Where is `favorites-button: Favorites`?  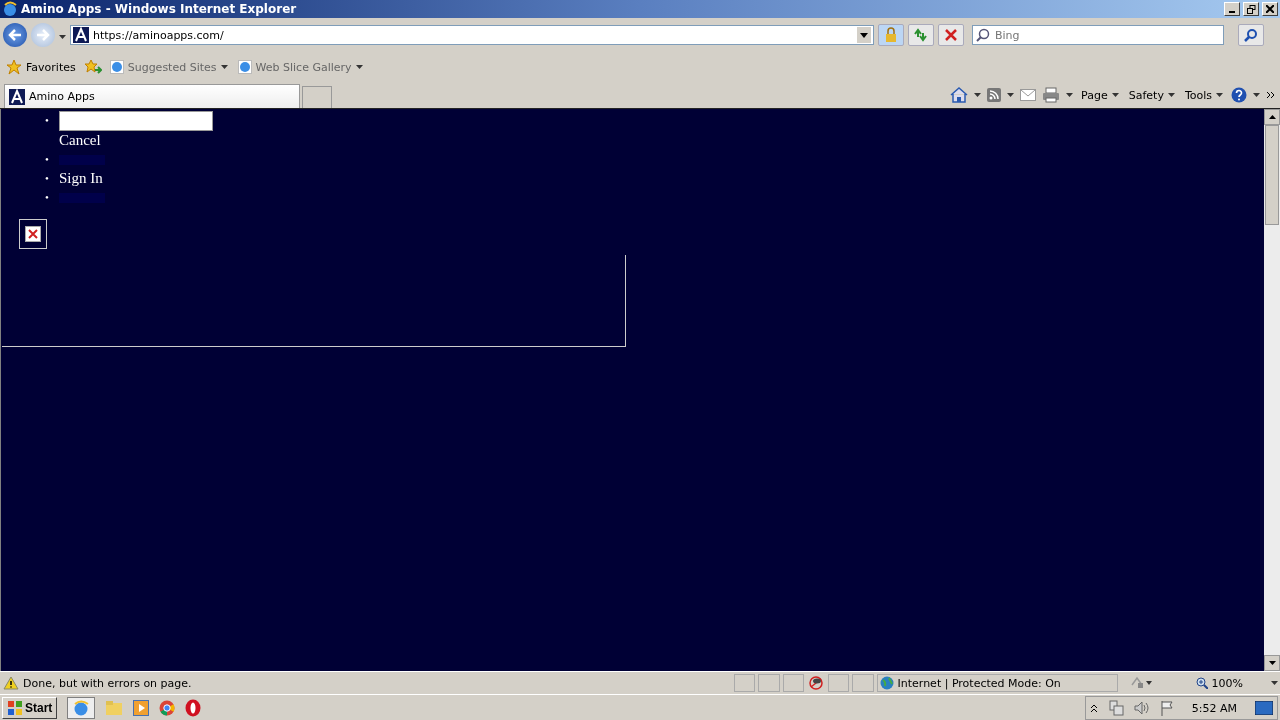 favorites-button: Favorites is located at coordinates (41, 67).